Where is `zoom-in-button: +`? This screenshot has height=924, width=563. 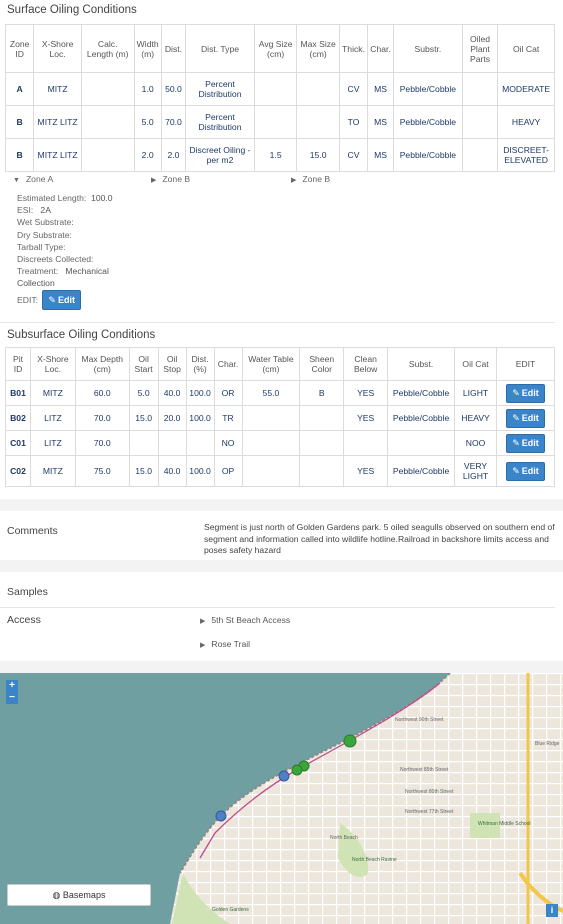 zoom-in-button: + is located at coordinates (12, 686).